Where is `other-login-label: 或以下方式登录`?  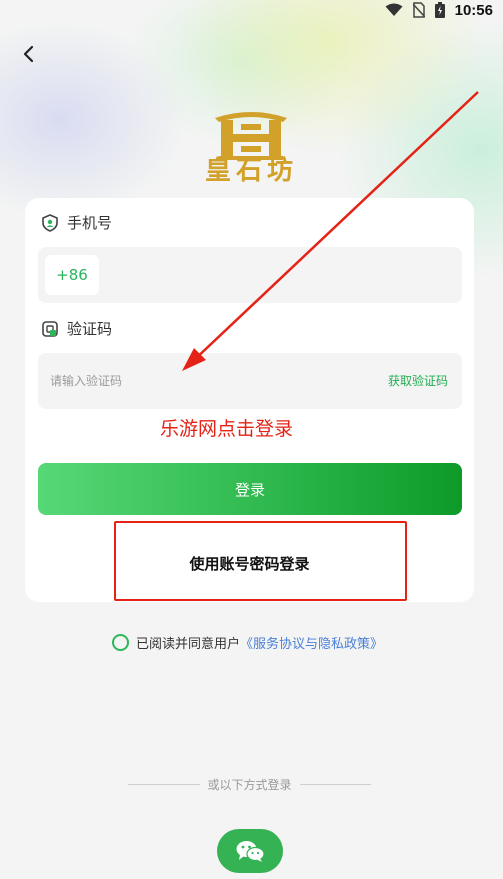 other-login-label: 或以下方式登录 is located at coordinates (249, 785).